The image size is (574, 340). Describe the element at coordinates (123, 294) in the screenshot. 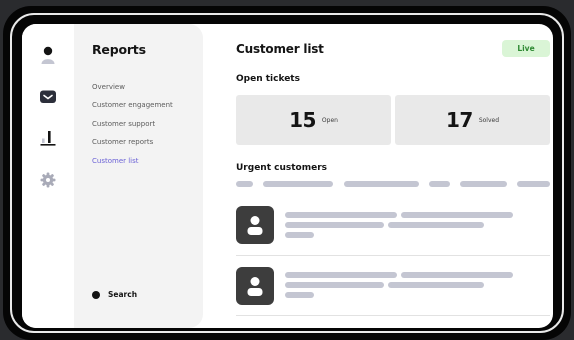

I see `search-label: Search` at that location.